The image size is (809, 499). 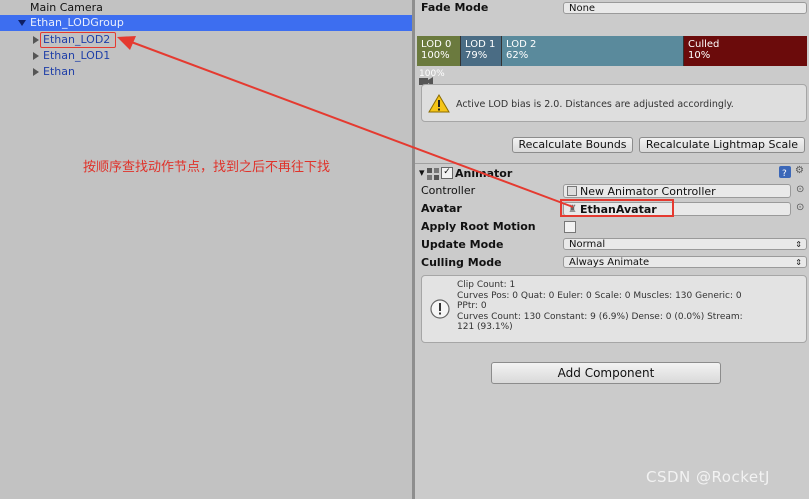 What do you see at coordinates (22, 23) in the screenshot?
I see `expand-arrow-icon` at bounding box center [22, 23].